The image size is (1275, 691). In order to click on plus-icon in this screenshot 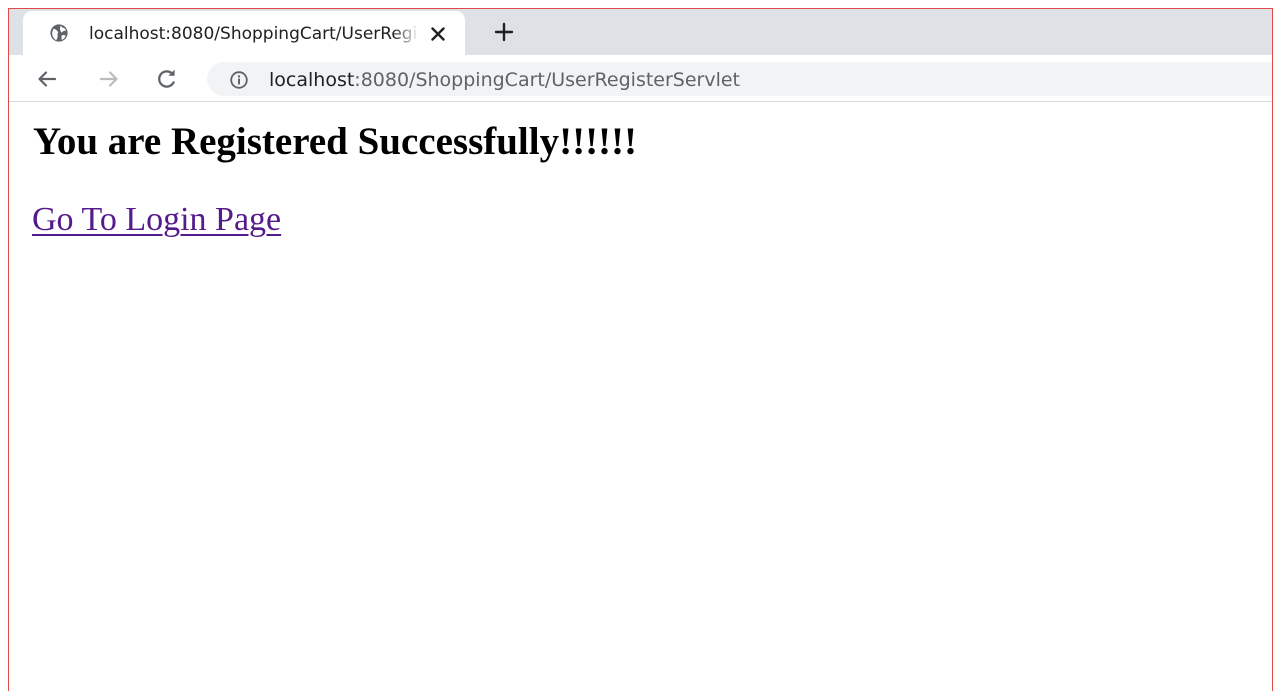, I will do `click(504, 32)`.